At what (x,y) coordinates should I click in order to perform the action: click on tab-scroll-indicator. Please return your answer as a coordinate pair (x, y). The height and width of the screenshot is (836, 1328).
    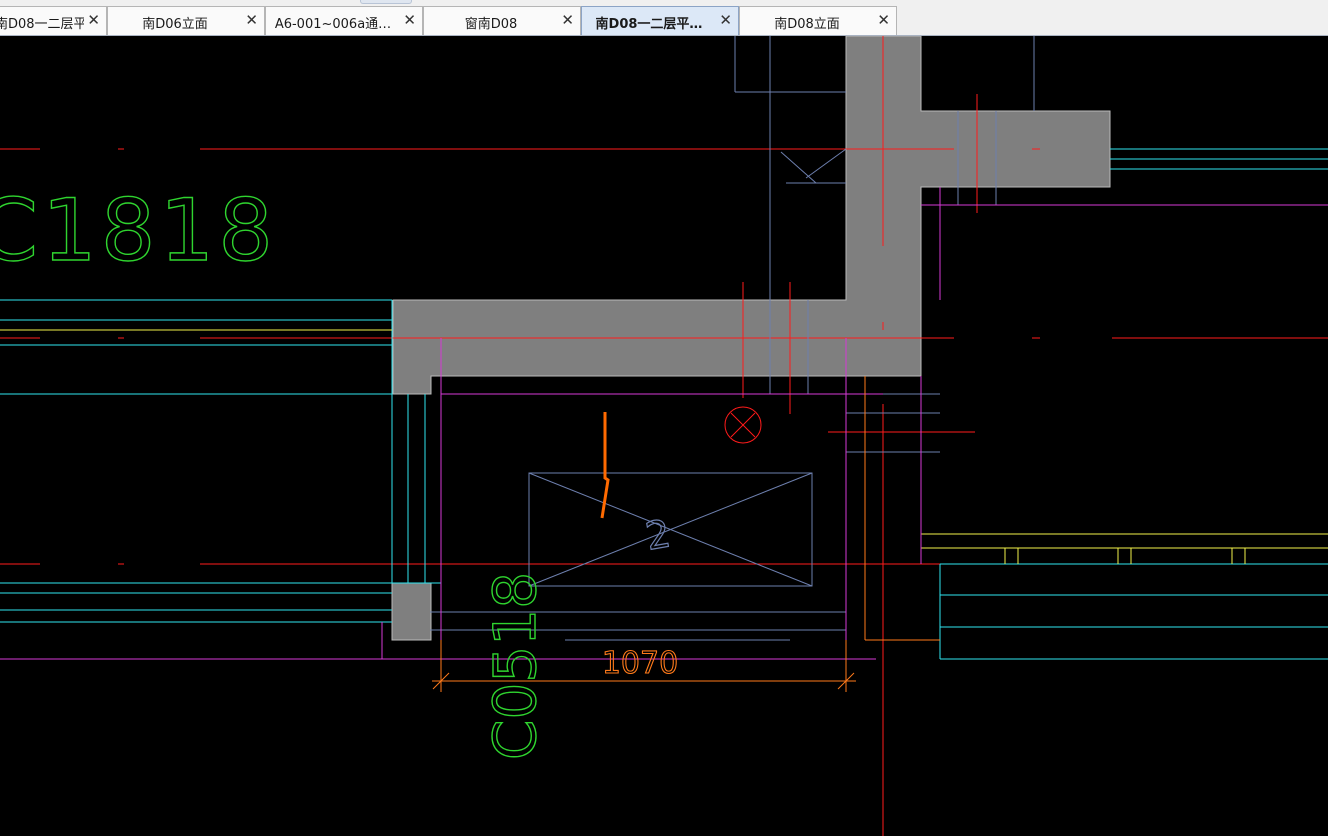
    Looking at the image, I should click on (386, 2).